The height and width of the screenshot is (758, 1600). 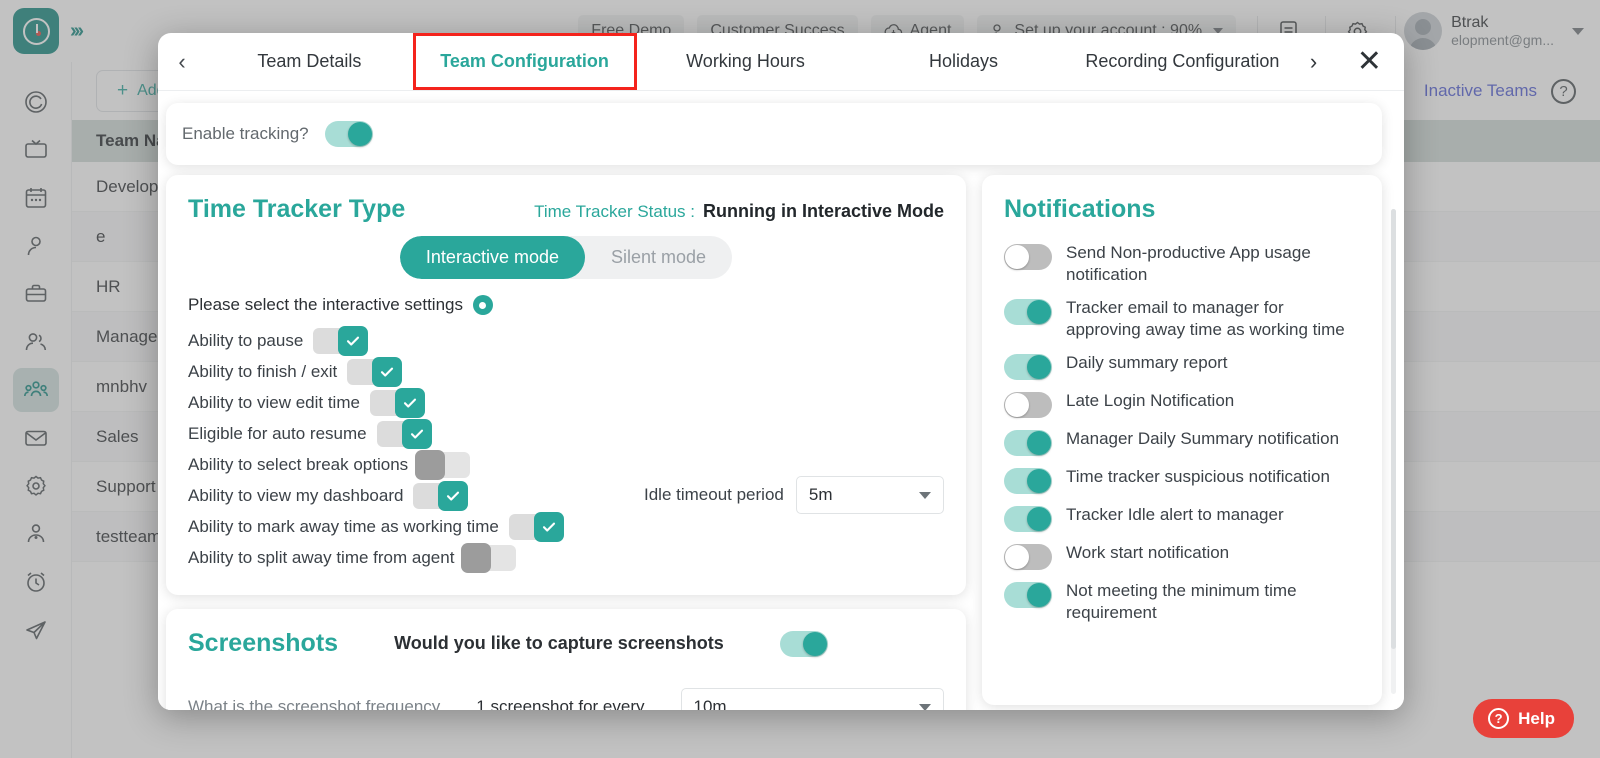 What do you see at coordinates (492, 257) in the screenshot?
I see `mode-interactive-button: Interactive mode` at bounding box center [492, 257].